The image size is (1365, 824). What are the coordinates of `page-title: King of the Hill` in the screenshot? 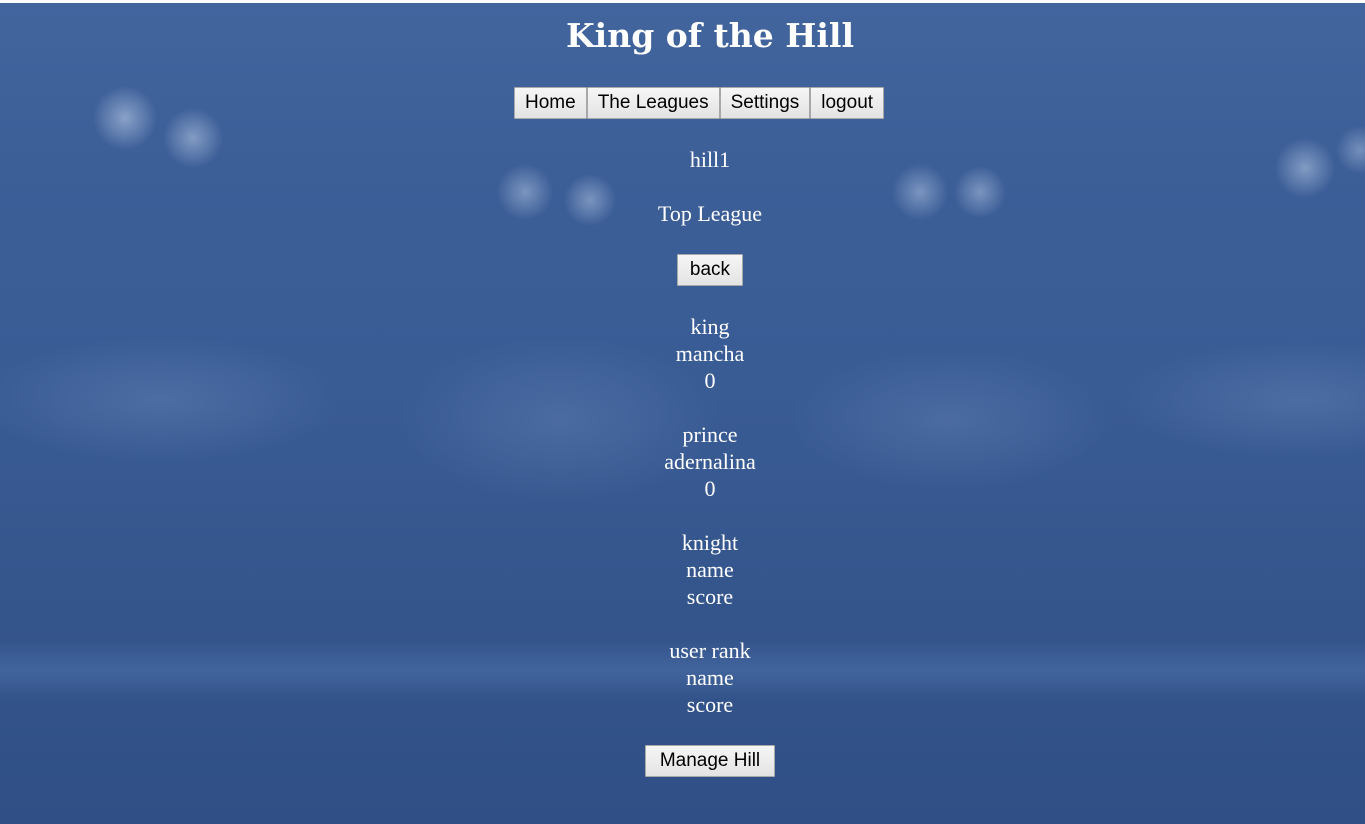 It's located at (710, 35).